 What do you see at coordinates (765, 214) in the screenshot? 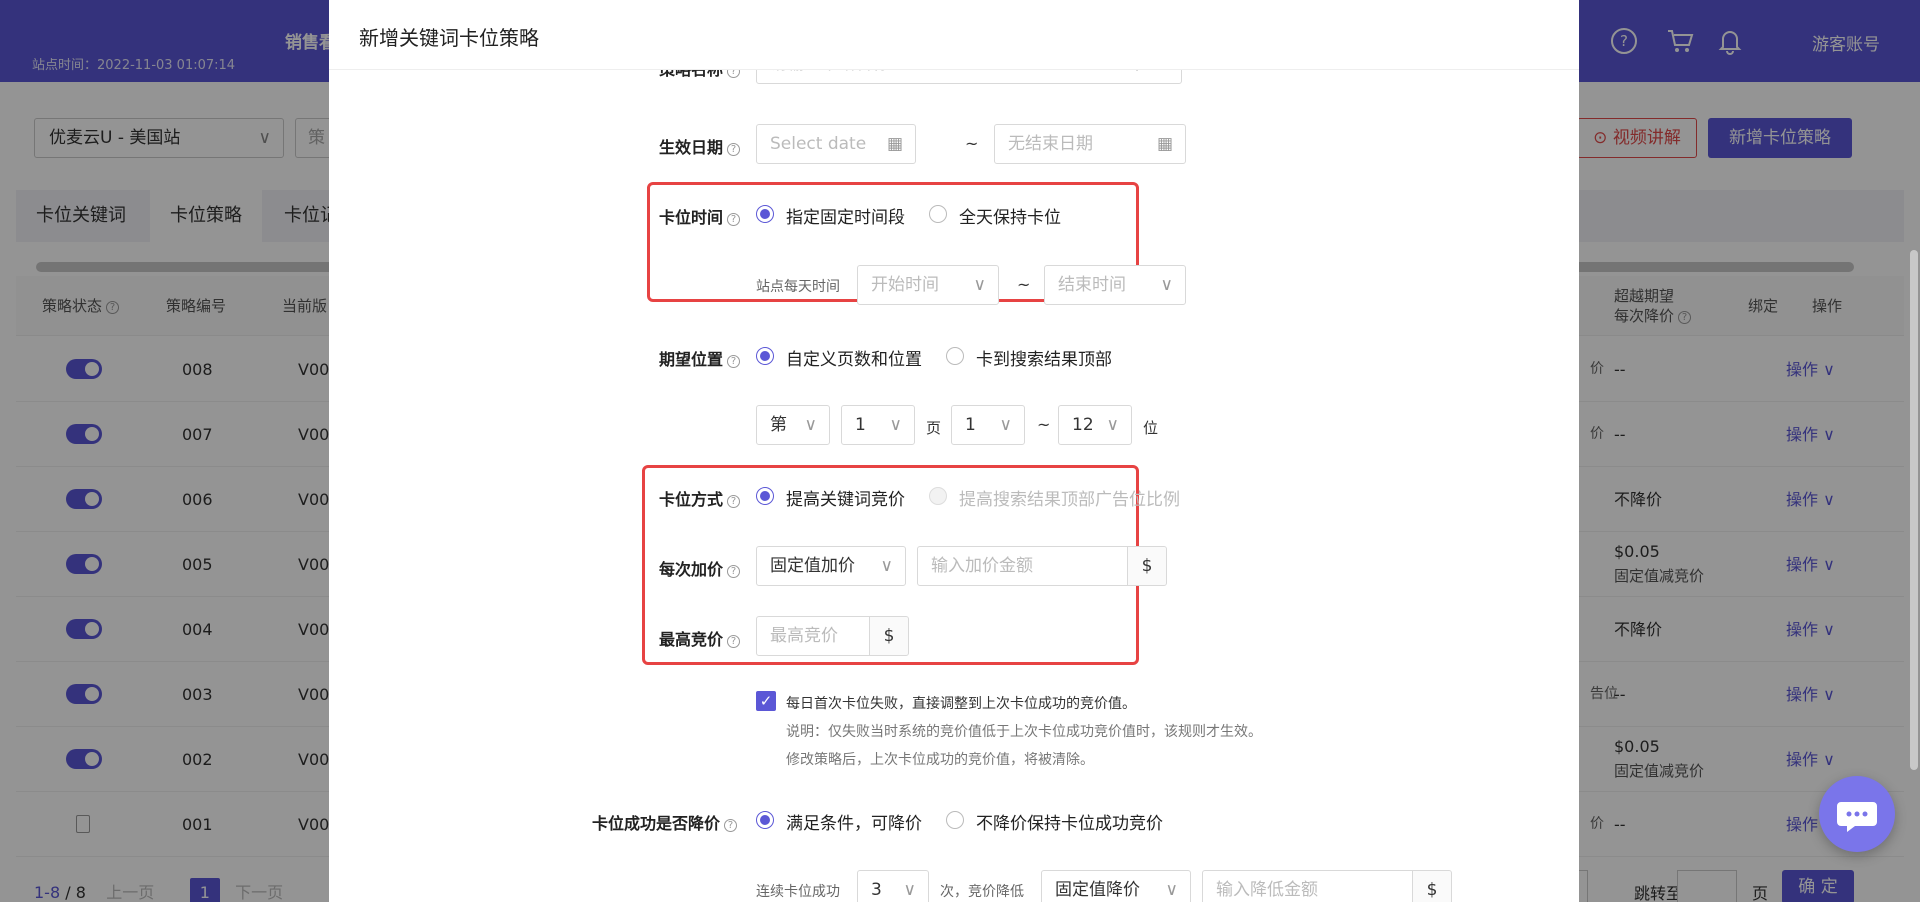
I see `time-fixed-radio` at bounding box center [765, 214].